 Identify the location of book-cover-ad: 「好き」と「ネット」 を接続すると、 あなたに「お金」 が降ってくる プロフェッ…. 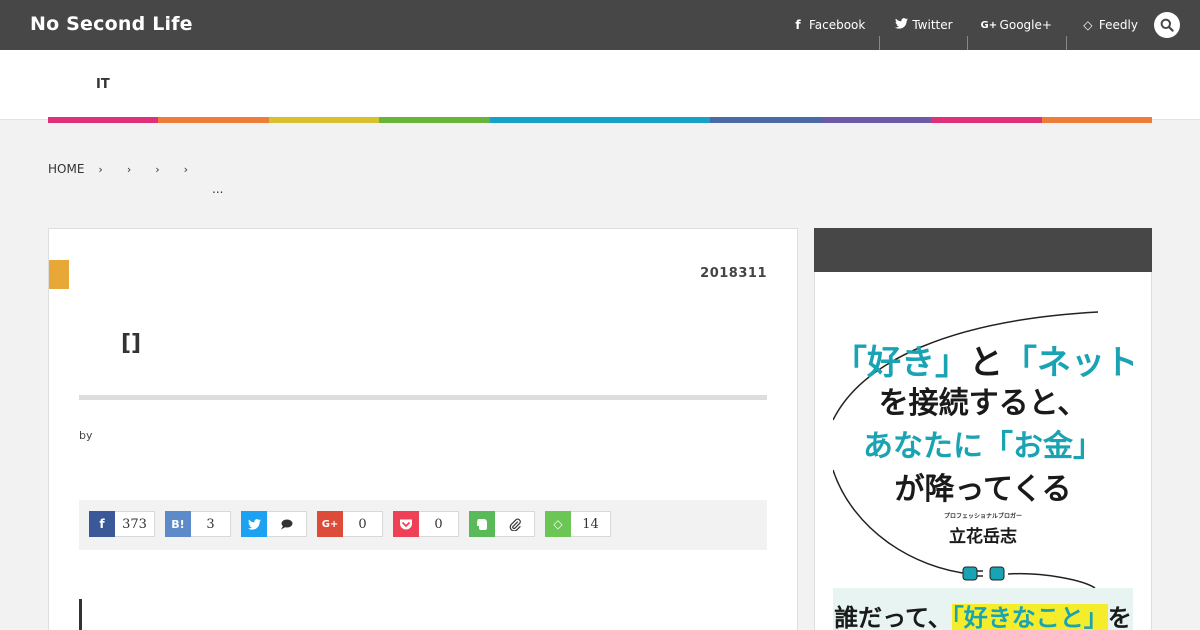
(983, 460).